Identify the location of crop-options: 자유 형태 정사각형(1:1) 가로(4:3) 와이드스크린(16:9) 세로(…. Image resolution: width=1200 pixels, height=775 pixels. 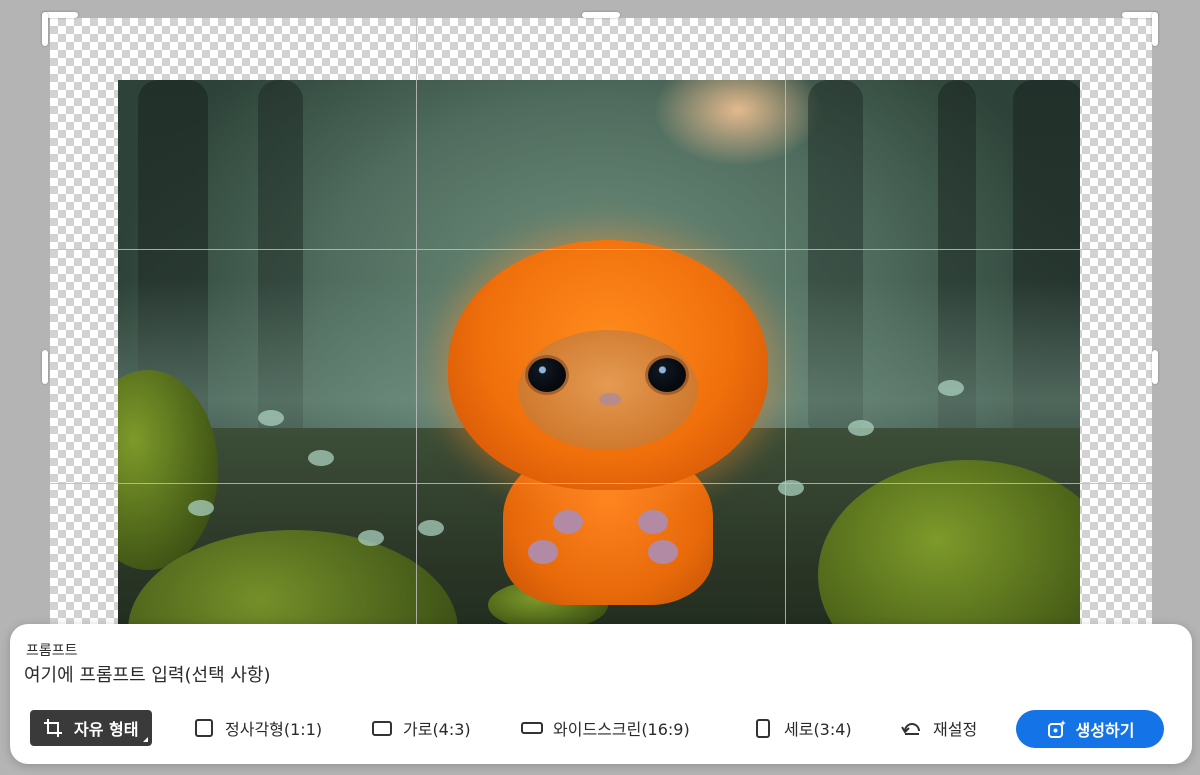
(601, 728).